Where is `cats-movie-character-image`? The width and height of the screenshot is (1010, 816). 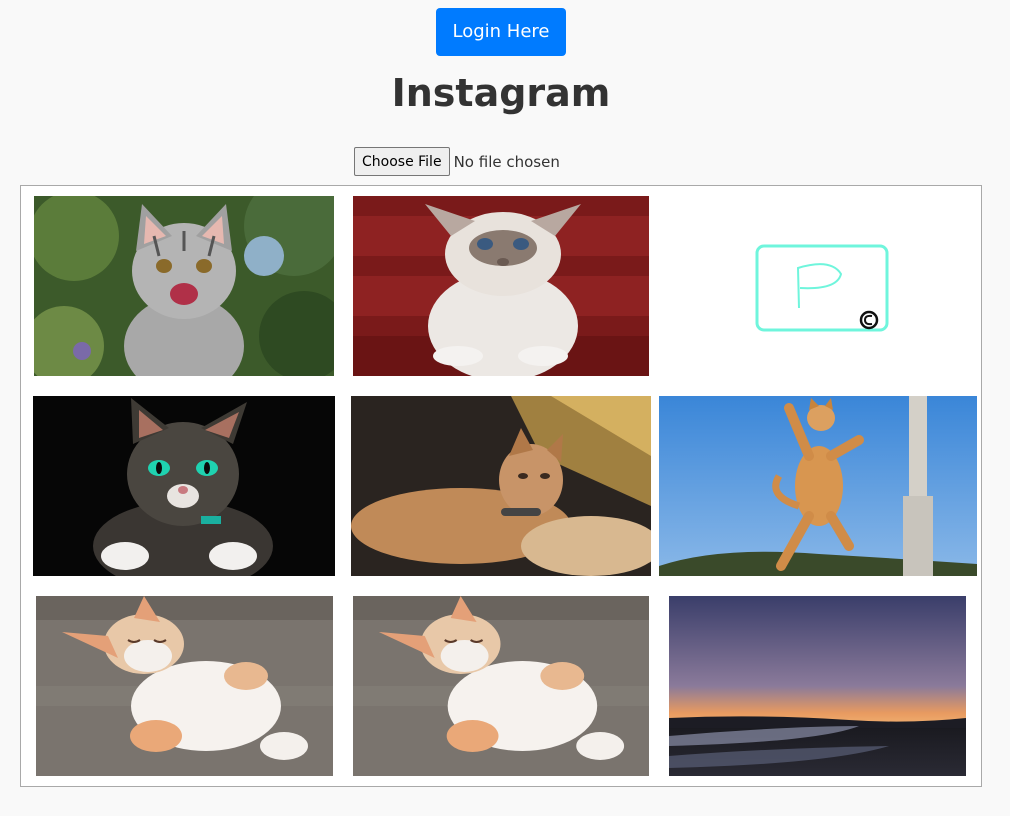 cats-movie-character-image is located at coordinates (501, 486).